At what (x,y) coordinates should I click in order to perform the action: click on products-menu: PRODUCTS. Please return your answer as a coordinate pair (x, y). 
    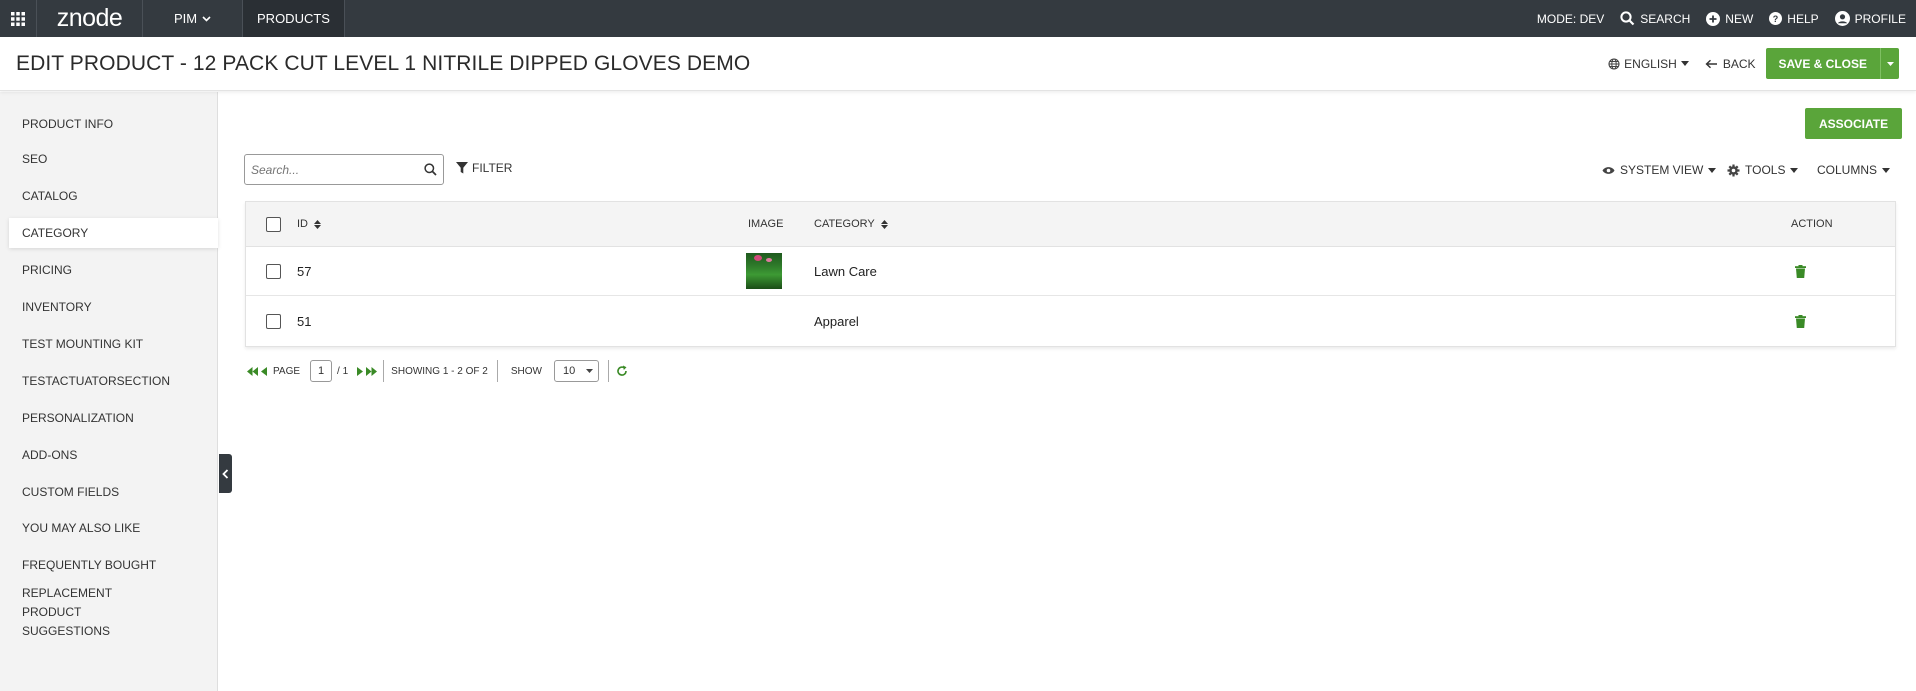
    Looking at the image, I should click on (294, 18).